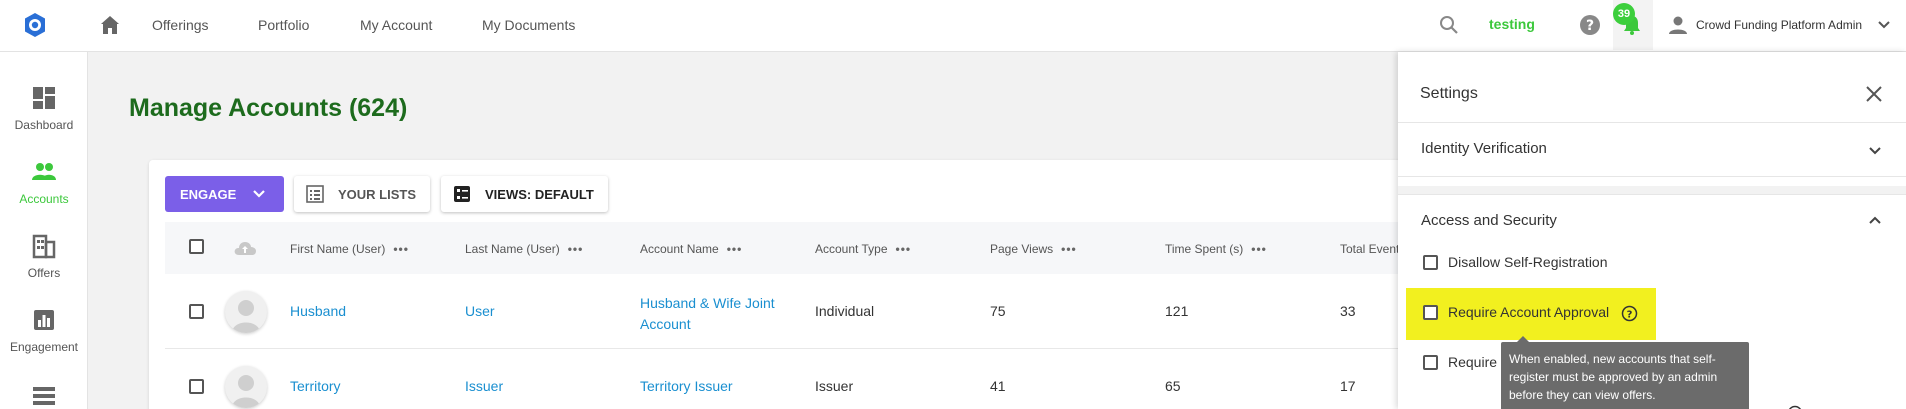  What do you see at coordinates (44, 246) in the screenshot?
I see `building-icon` at bounding box center [44, 246].